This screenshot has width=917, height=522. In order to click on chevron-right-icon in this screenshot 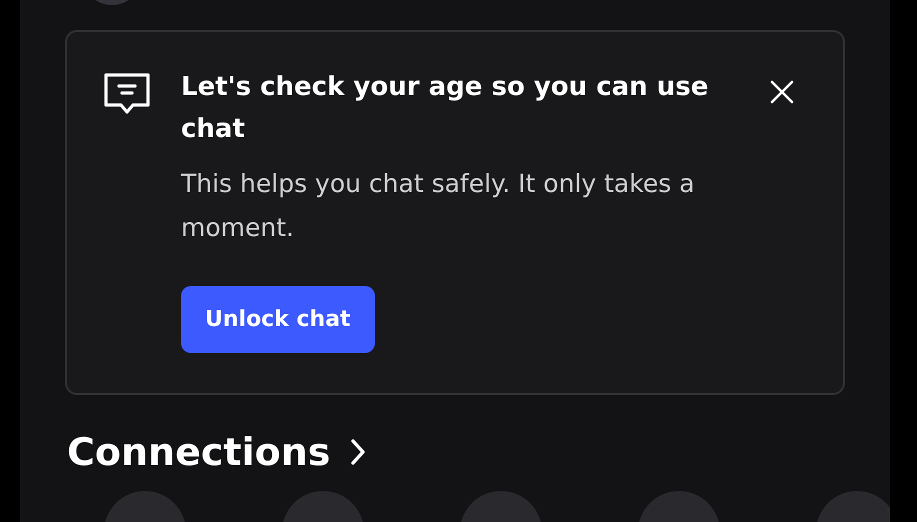, I will do `click(358, 452)`.